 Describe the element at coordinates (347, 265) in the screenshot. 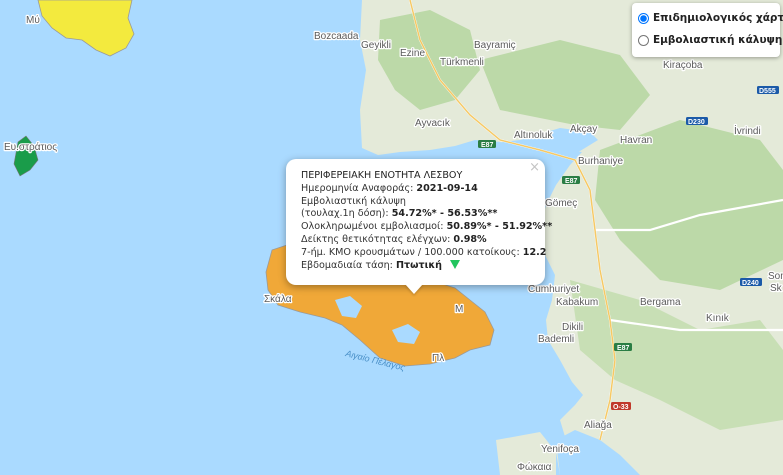

I see `trend-label: Εβδομαδιαία τάση:` at that location.